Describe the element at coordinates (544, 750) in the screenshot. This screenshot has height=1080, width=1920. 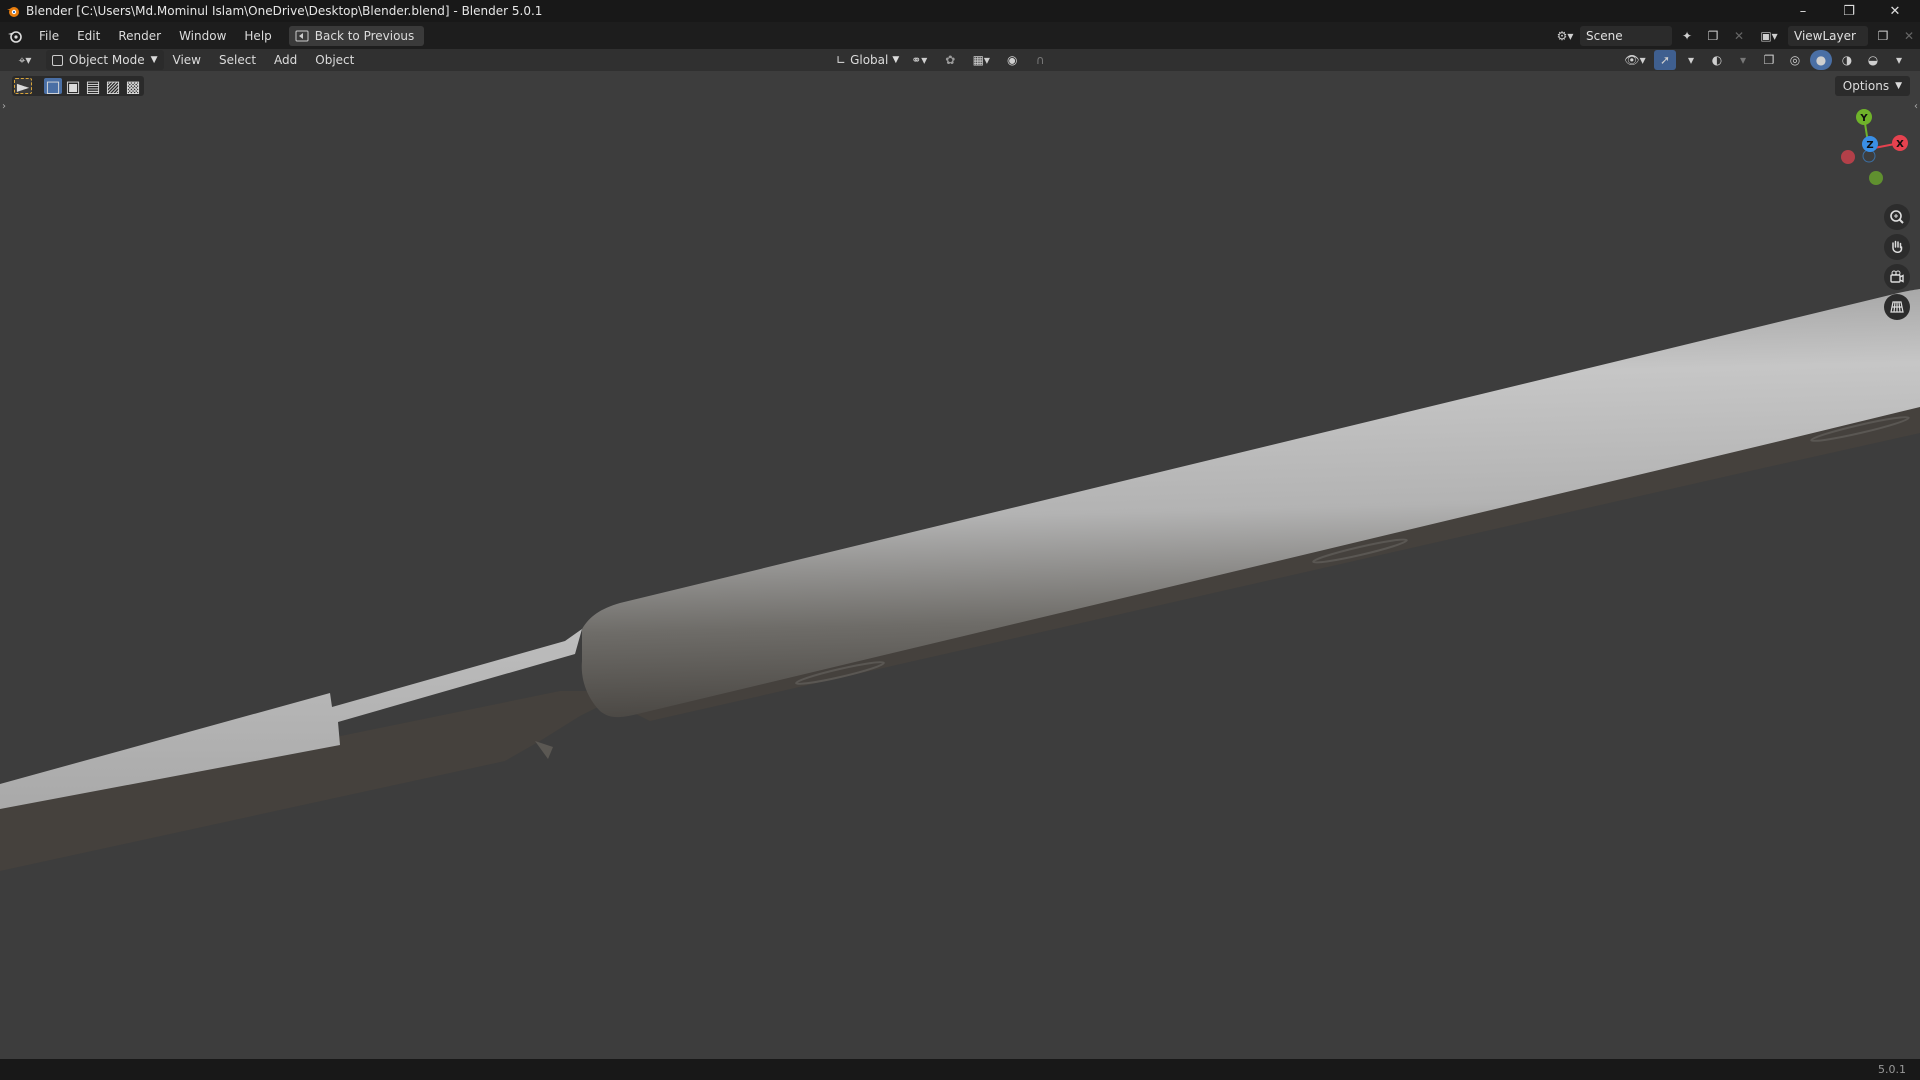
I see `blade-notch` at that location.